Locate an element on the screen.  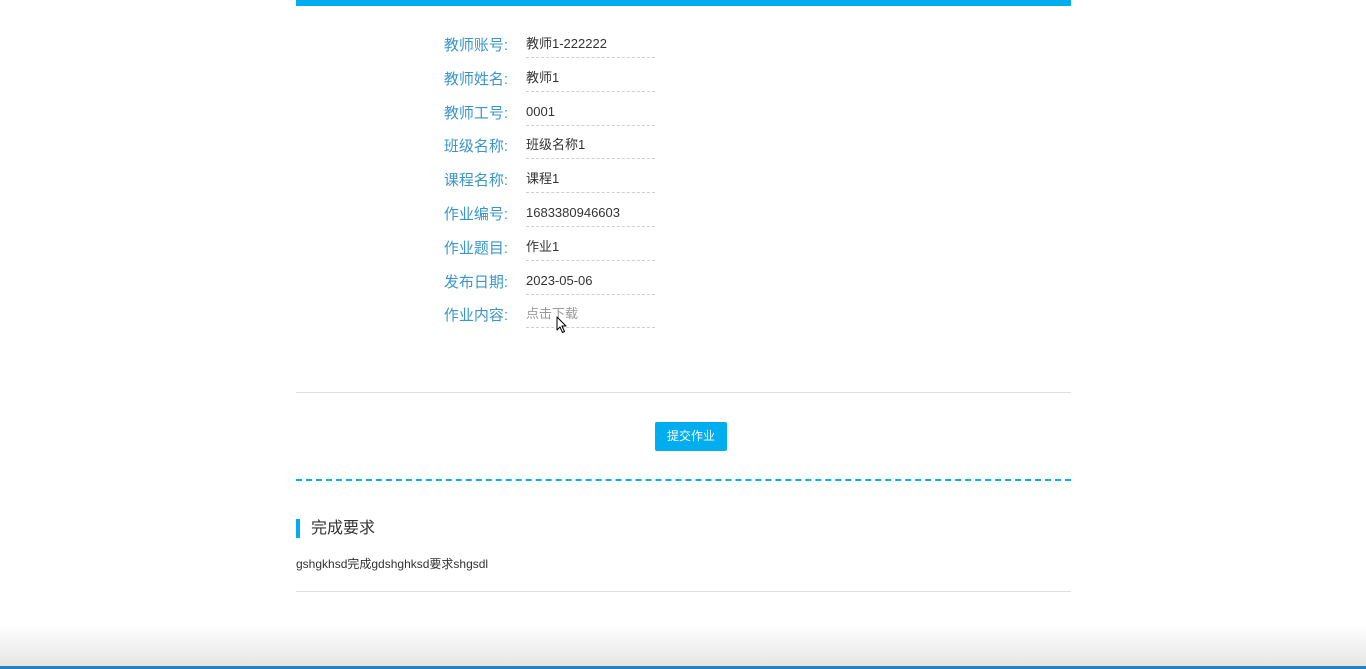
teacher-account-label: 教师账号: is located at coordinates (475, 45).